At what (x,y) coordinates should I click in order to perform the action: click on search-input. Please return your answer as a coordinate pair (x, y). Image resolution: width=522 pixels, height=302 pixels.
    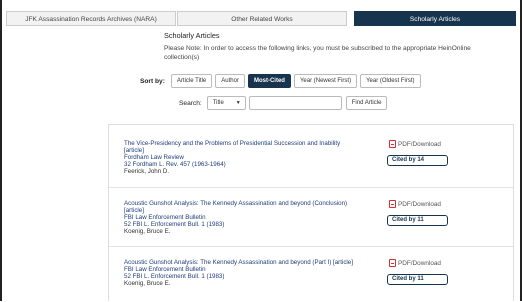
    Looking at the image, I should click on (295, 103).